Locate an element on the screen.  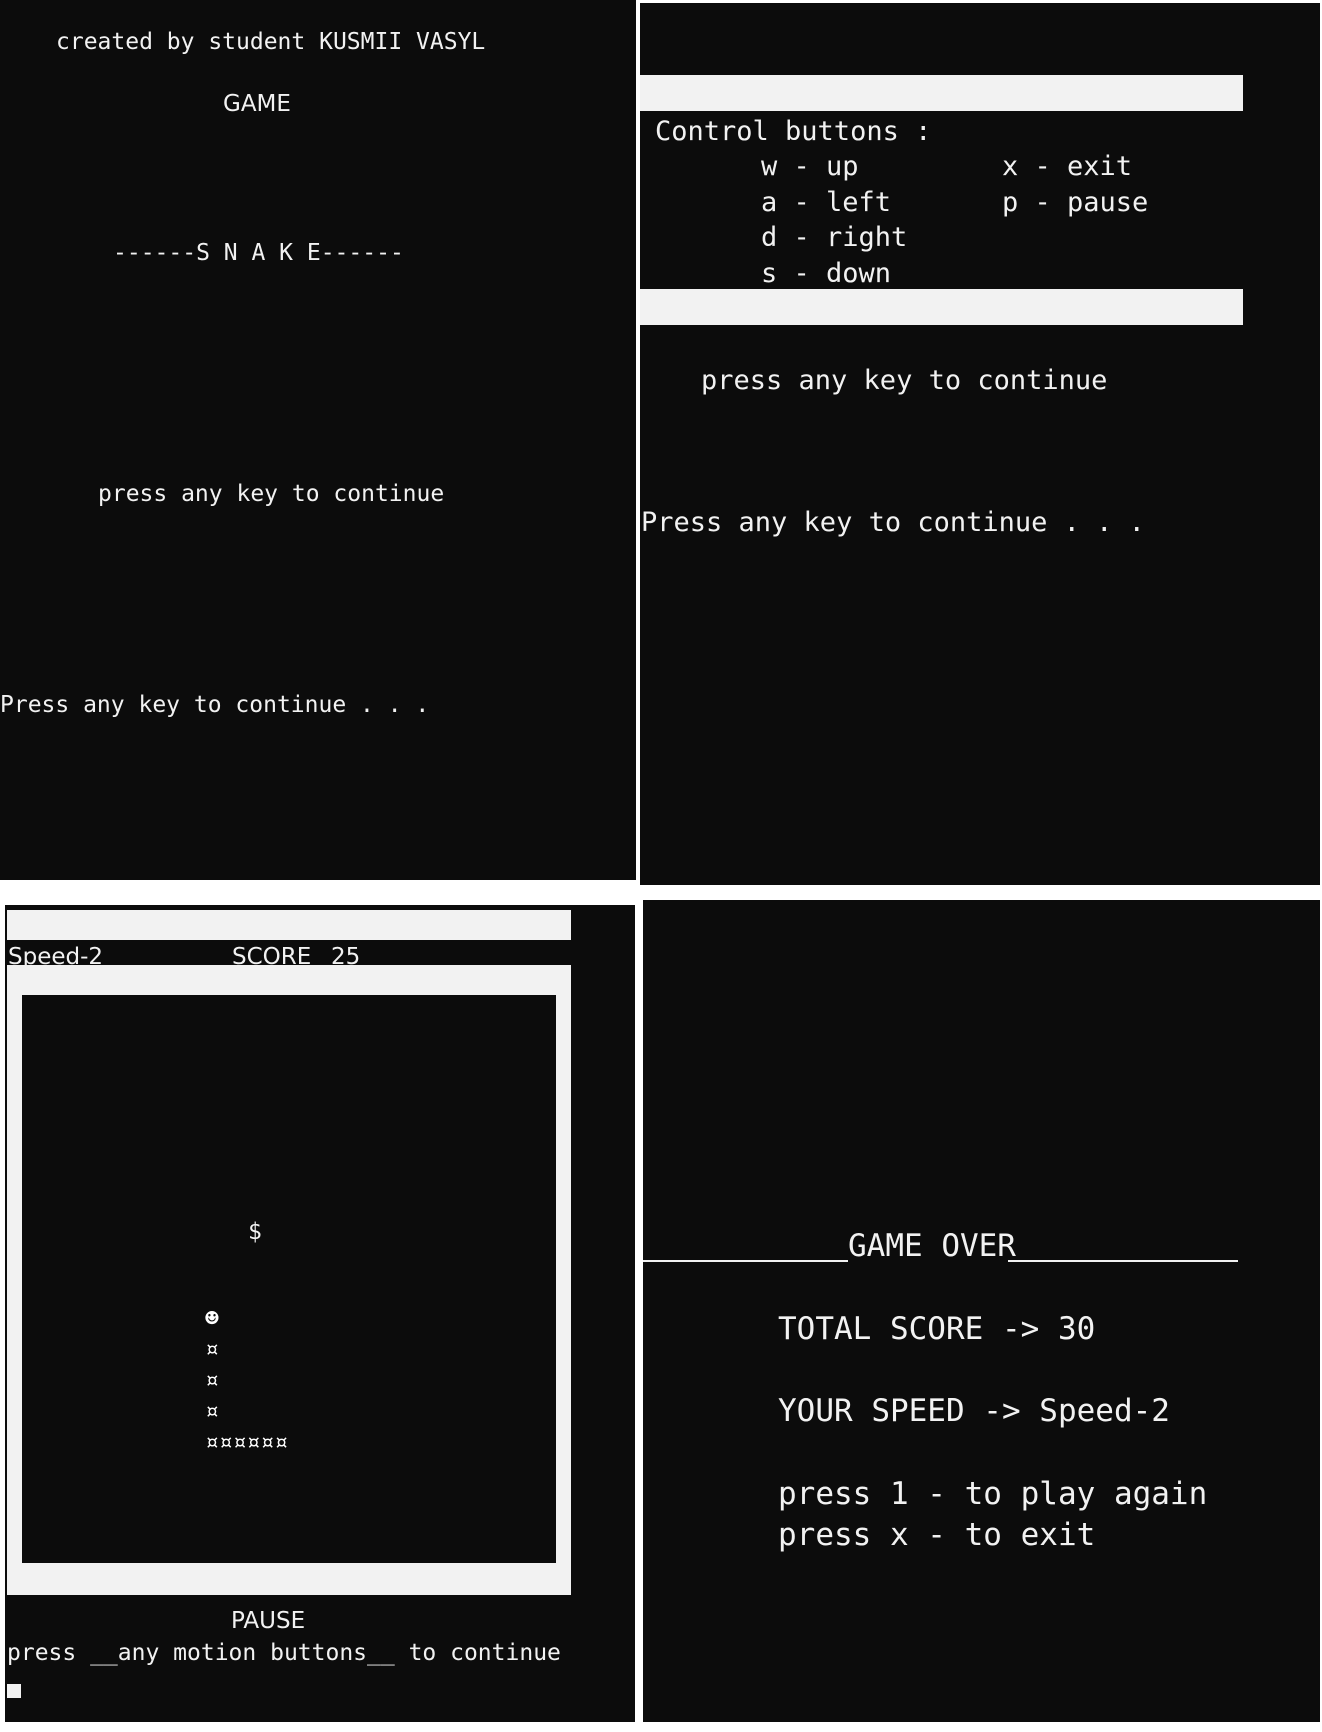
game-label: GAME is located at coordinates (257, 104).